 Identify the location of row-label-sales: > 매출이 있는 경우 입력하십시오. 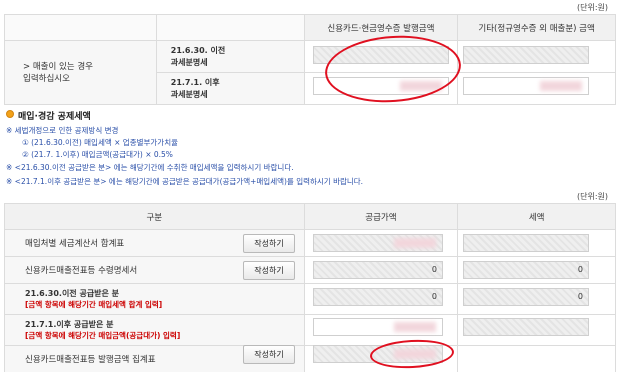
(80, 72).